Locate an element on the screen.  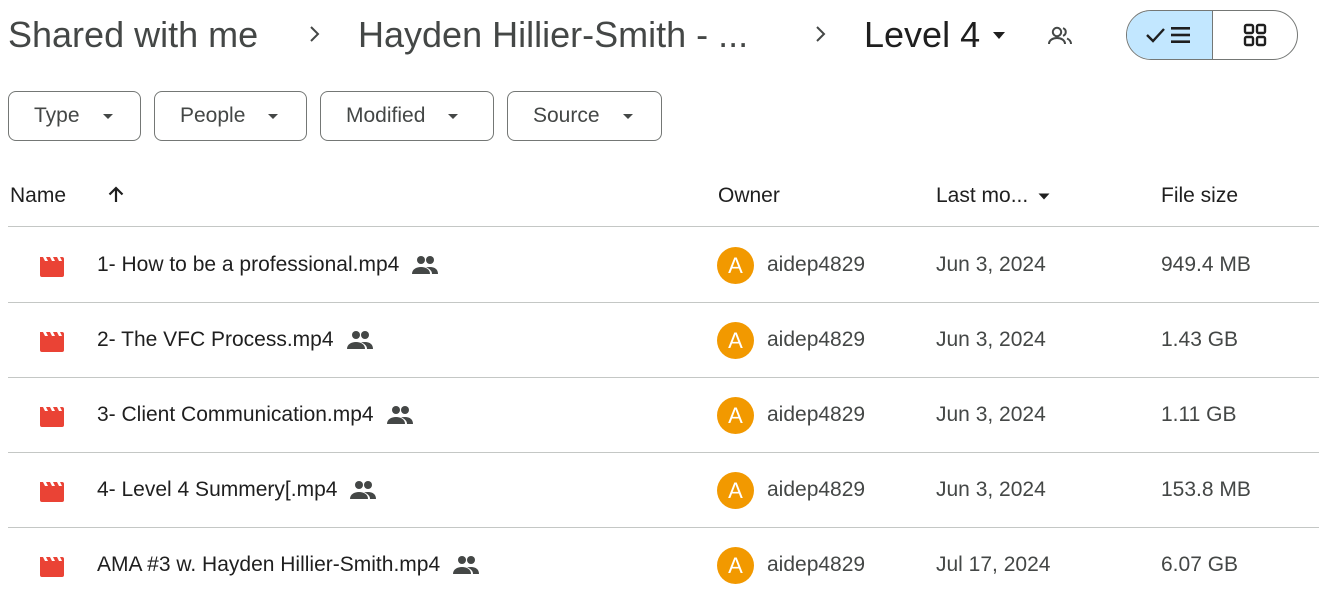
grid-icon is located at coordinates (1254, 35).